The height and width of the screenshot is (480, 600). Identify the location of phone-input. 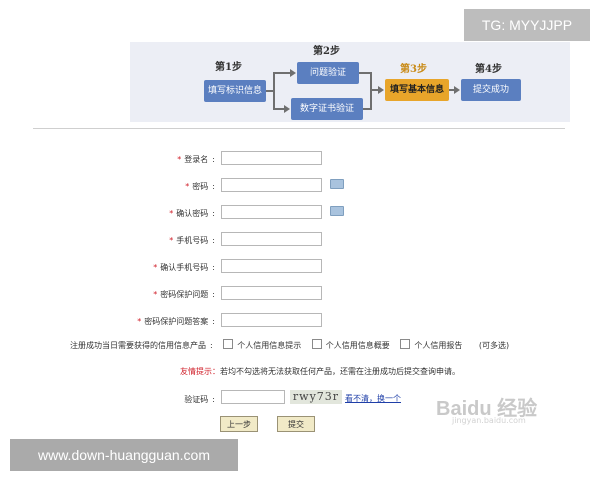
(271, 239).